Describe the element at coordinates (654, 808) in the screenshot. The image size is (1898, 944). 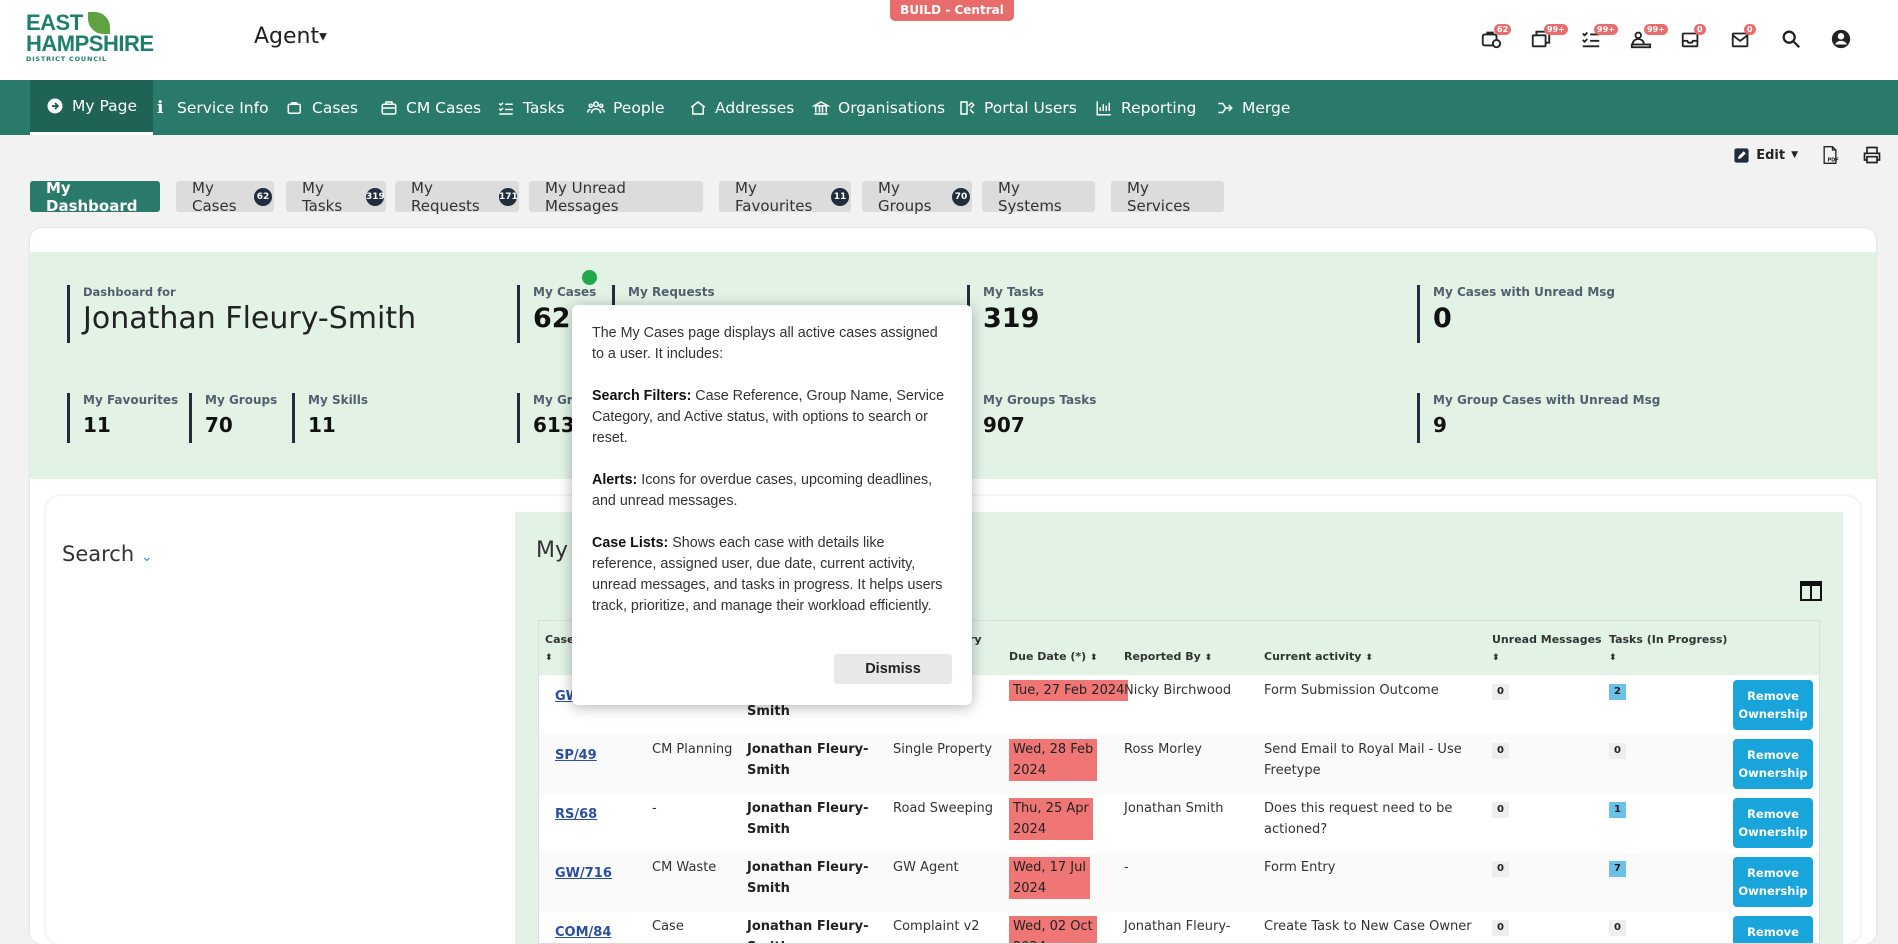
I see `group-name: -` at that location.